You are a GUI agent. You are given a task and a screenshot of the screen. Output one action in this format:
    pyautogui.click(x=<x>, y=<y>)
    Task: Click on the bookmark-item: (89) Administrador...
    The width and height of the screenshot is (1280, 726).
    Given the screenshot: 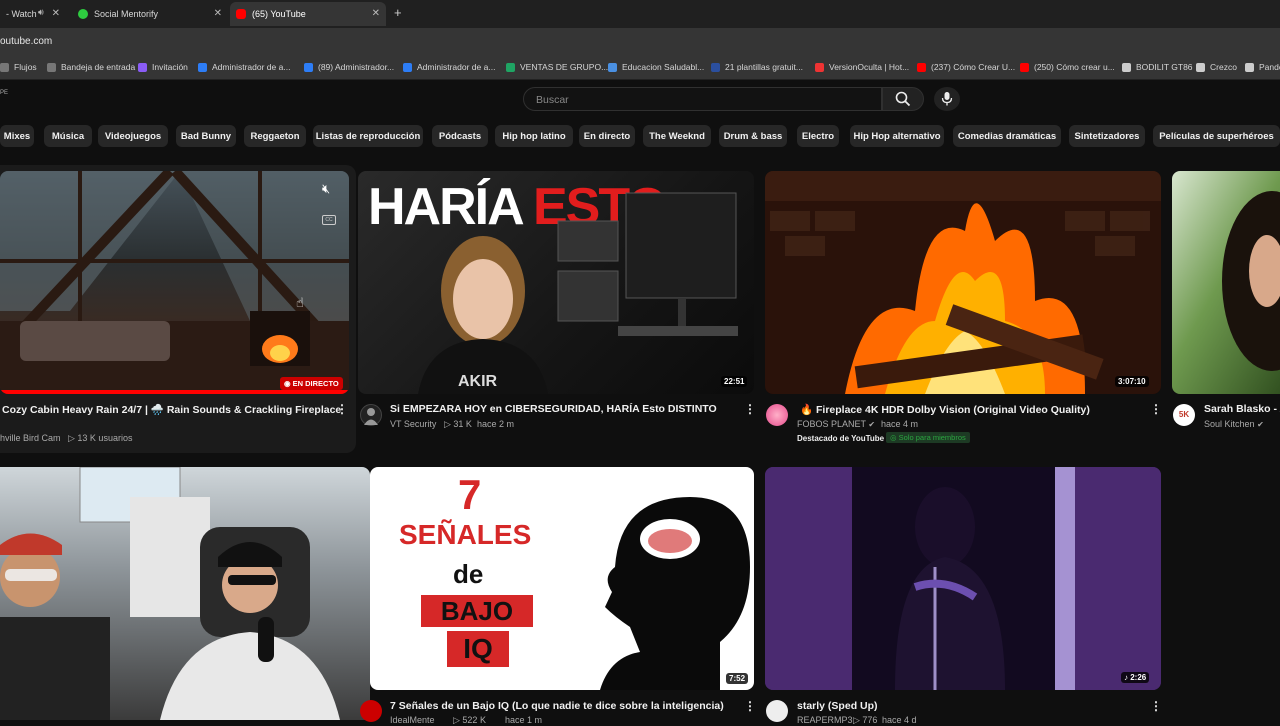 What is the action you would take?
    pyautogui.click(x=349, y=67)
    